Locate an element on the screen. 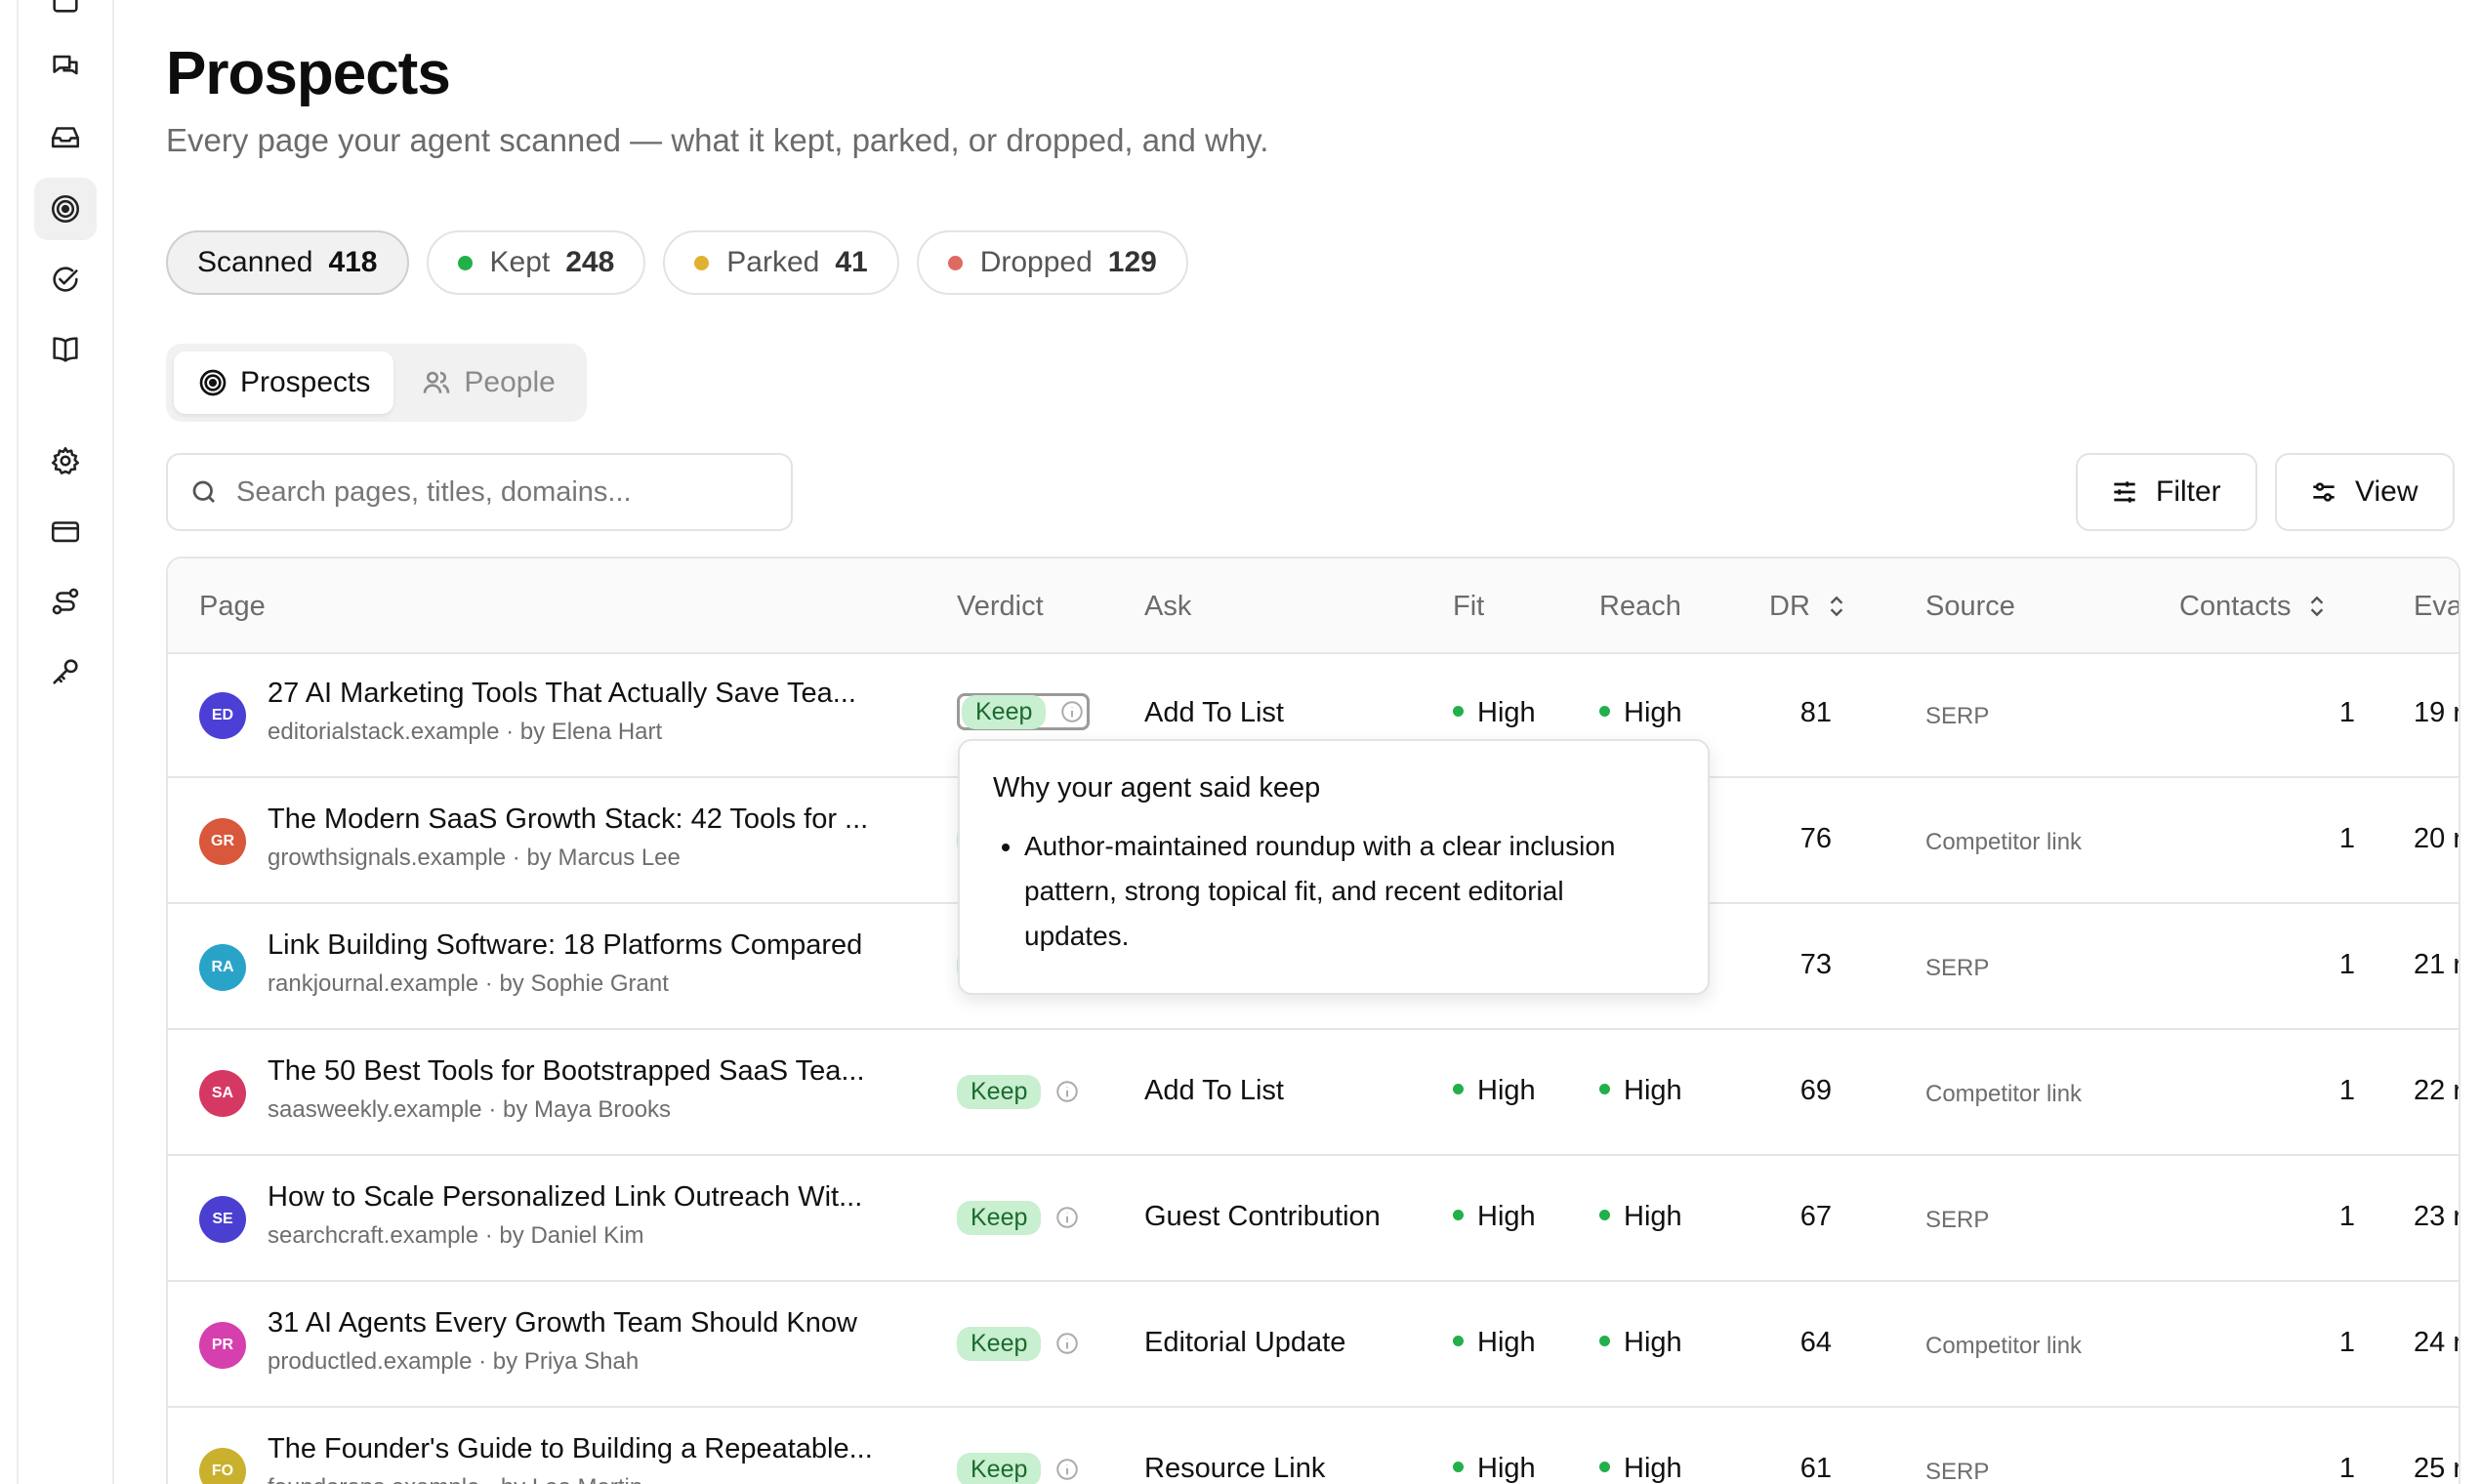  page-title: Prospects is located at coordinates (308, 74).